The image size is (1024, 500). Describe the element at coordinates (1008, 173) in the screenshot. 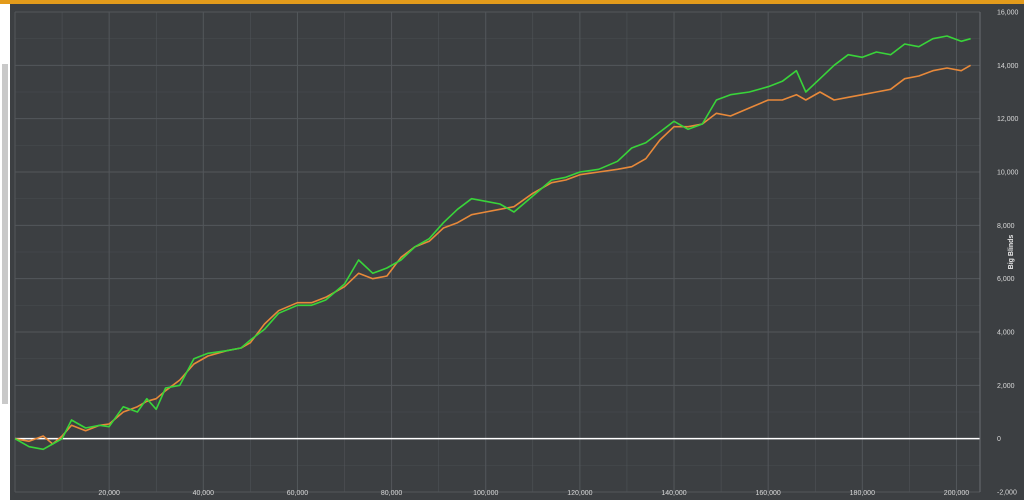

I see `y-tick-label: 10,000` at that location.